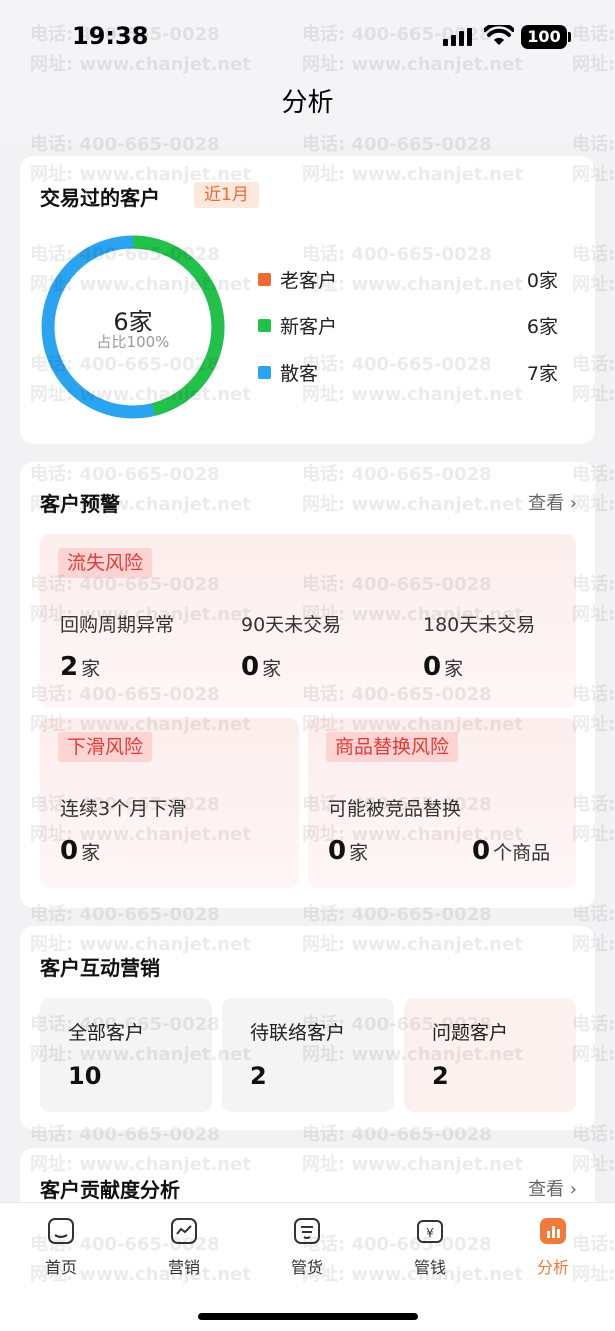 The height and width of the screenshot is (1331, 615). Describe the element at coordinates (60, 1267) in the screenshot. I see `tab-label: 首页` at that location.